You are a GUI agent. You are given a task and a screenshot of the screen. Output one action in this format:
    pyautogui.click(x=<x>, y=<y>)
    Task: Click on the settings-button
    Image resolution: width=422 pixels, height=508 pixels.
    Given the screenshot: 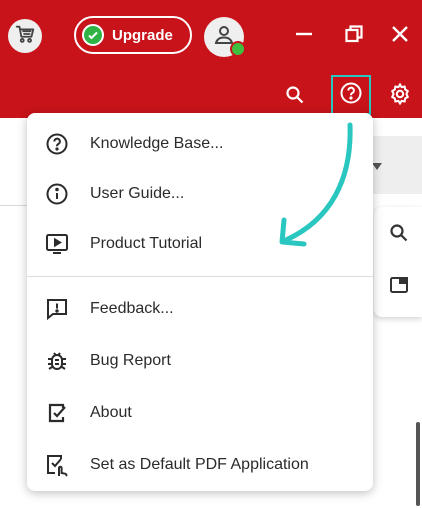 What is the action you would take?
    pyautogui.click(x=400, y=96)
    